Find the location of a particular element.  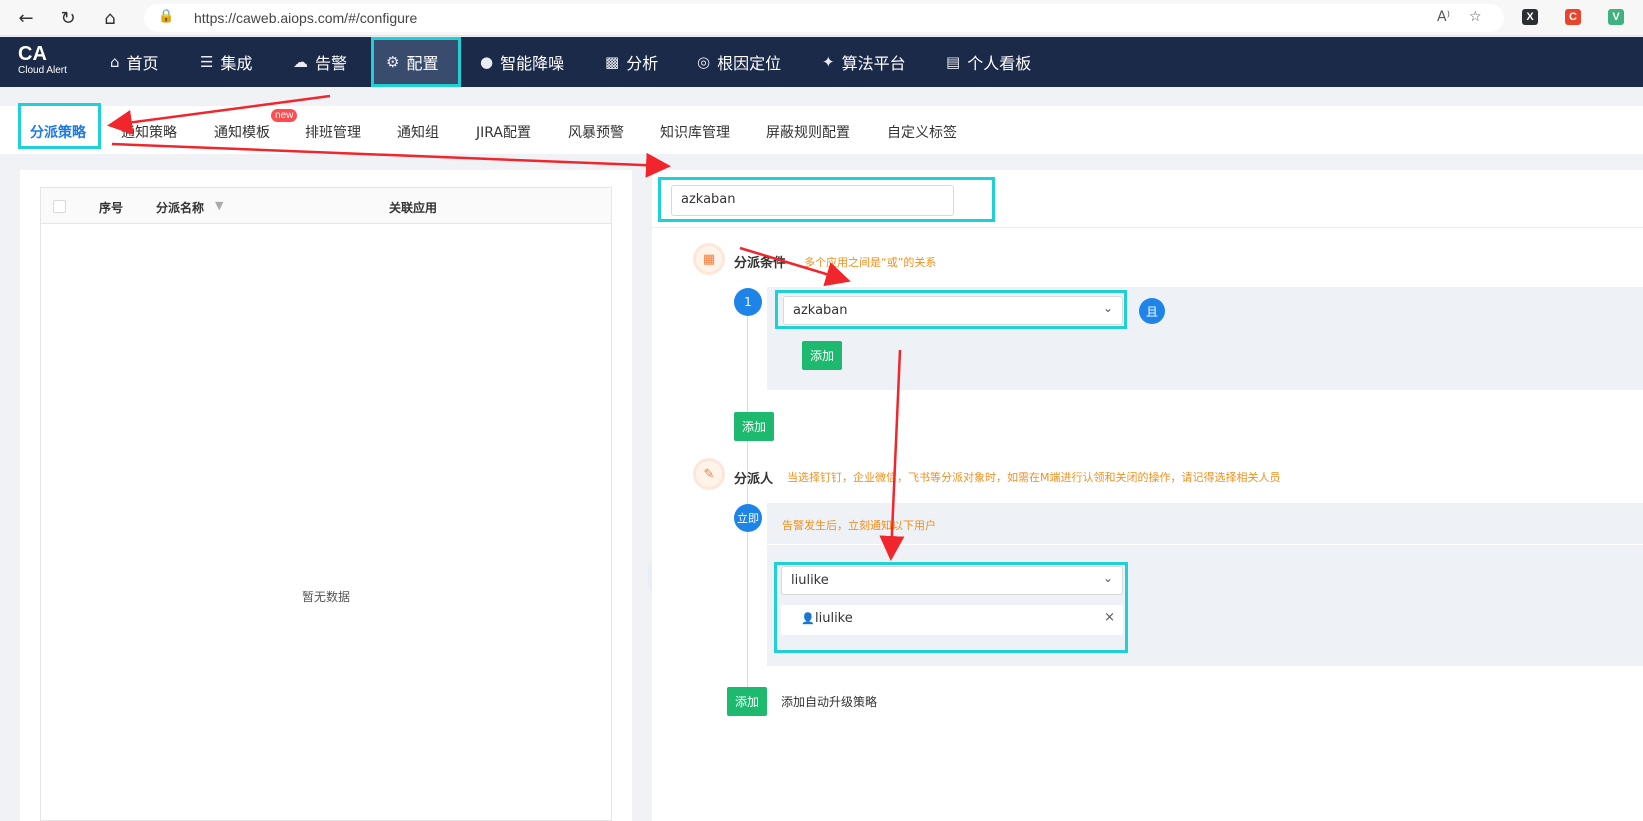

condition-section-icon: ▦ is located at coordinates (709, 259).